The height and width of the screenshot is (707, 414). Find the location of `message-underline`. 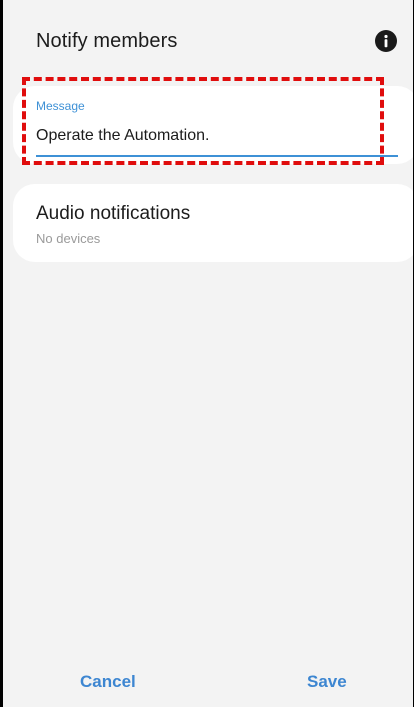

message-underline is located at coordinates (217, 156).